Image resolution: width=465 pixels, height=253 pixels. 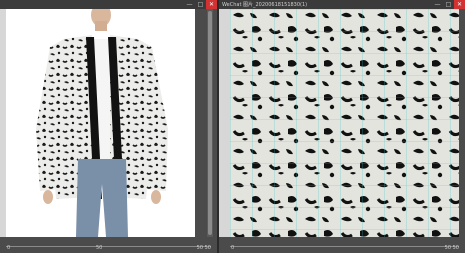 What do you see at coordinates (108, 4) in the screenshot?
I see `title-bar-left: — □ ✕` at bounding box center [108, 4].